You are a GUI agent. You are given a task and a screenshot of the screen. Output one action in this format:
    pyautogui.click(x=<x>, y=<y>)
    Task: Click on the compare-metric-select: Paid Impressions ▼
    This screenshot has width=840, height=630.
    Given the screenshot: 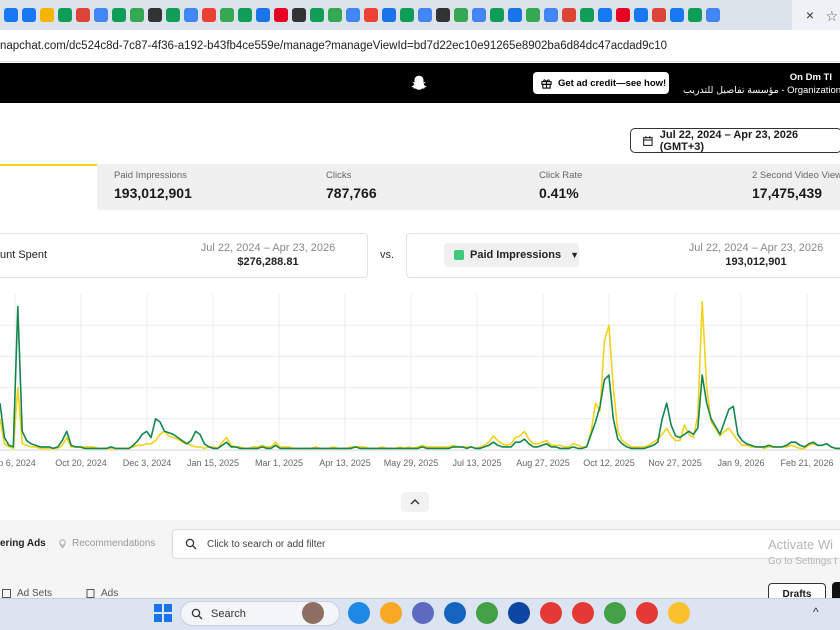 What is the action you would take?
    pyautogui.click(x=511, y=255)
    